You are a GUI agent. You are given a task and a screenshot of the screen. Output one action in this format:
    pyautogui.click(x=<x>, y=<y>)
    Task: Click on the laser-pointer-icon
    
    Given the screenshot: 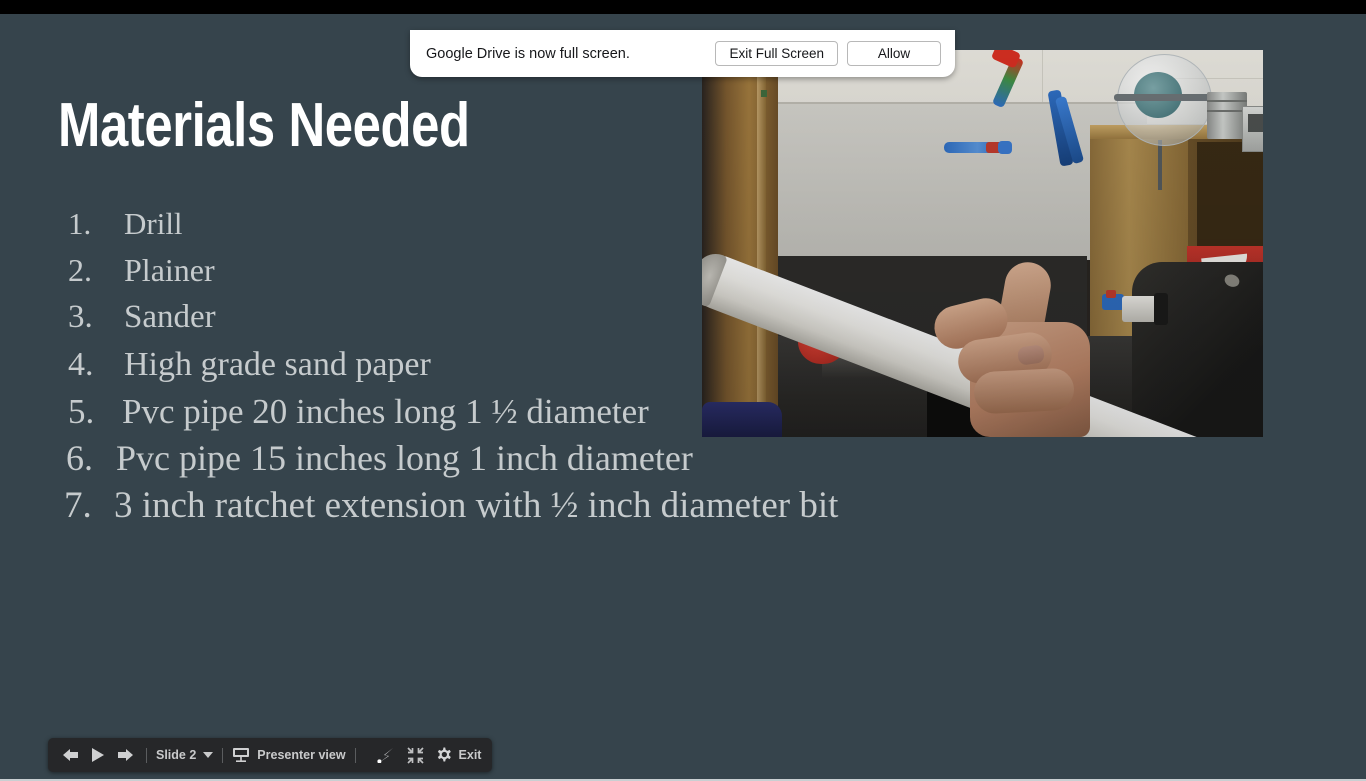 What is the action you would take?
    pyautogui.click(x=386, y=755)
    